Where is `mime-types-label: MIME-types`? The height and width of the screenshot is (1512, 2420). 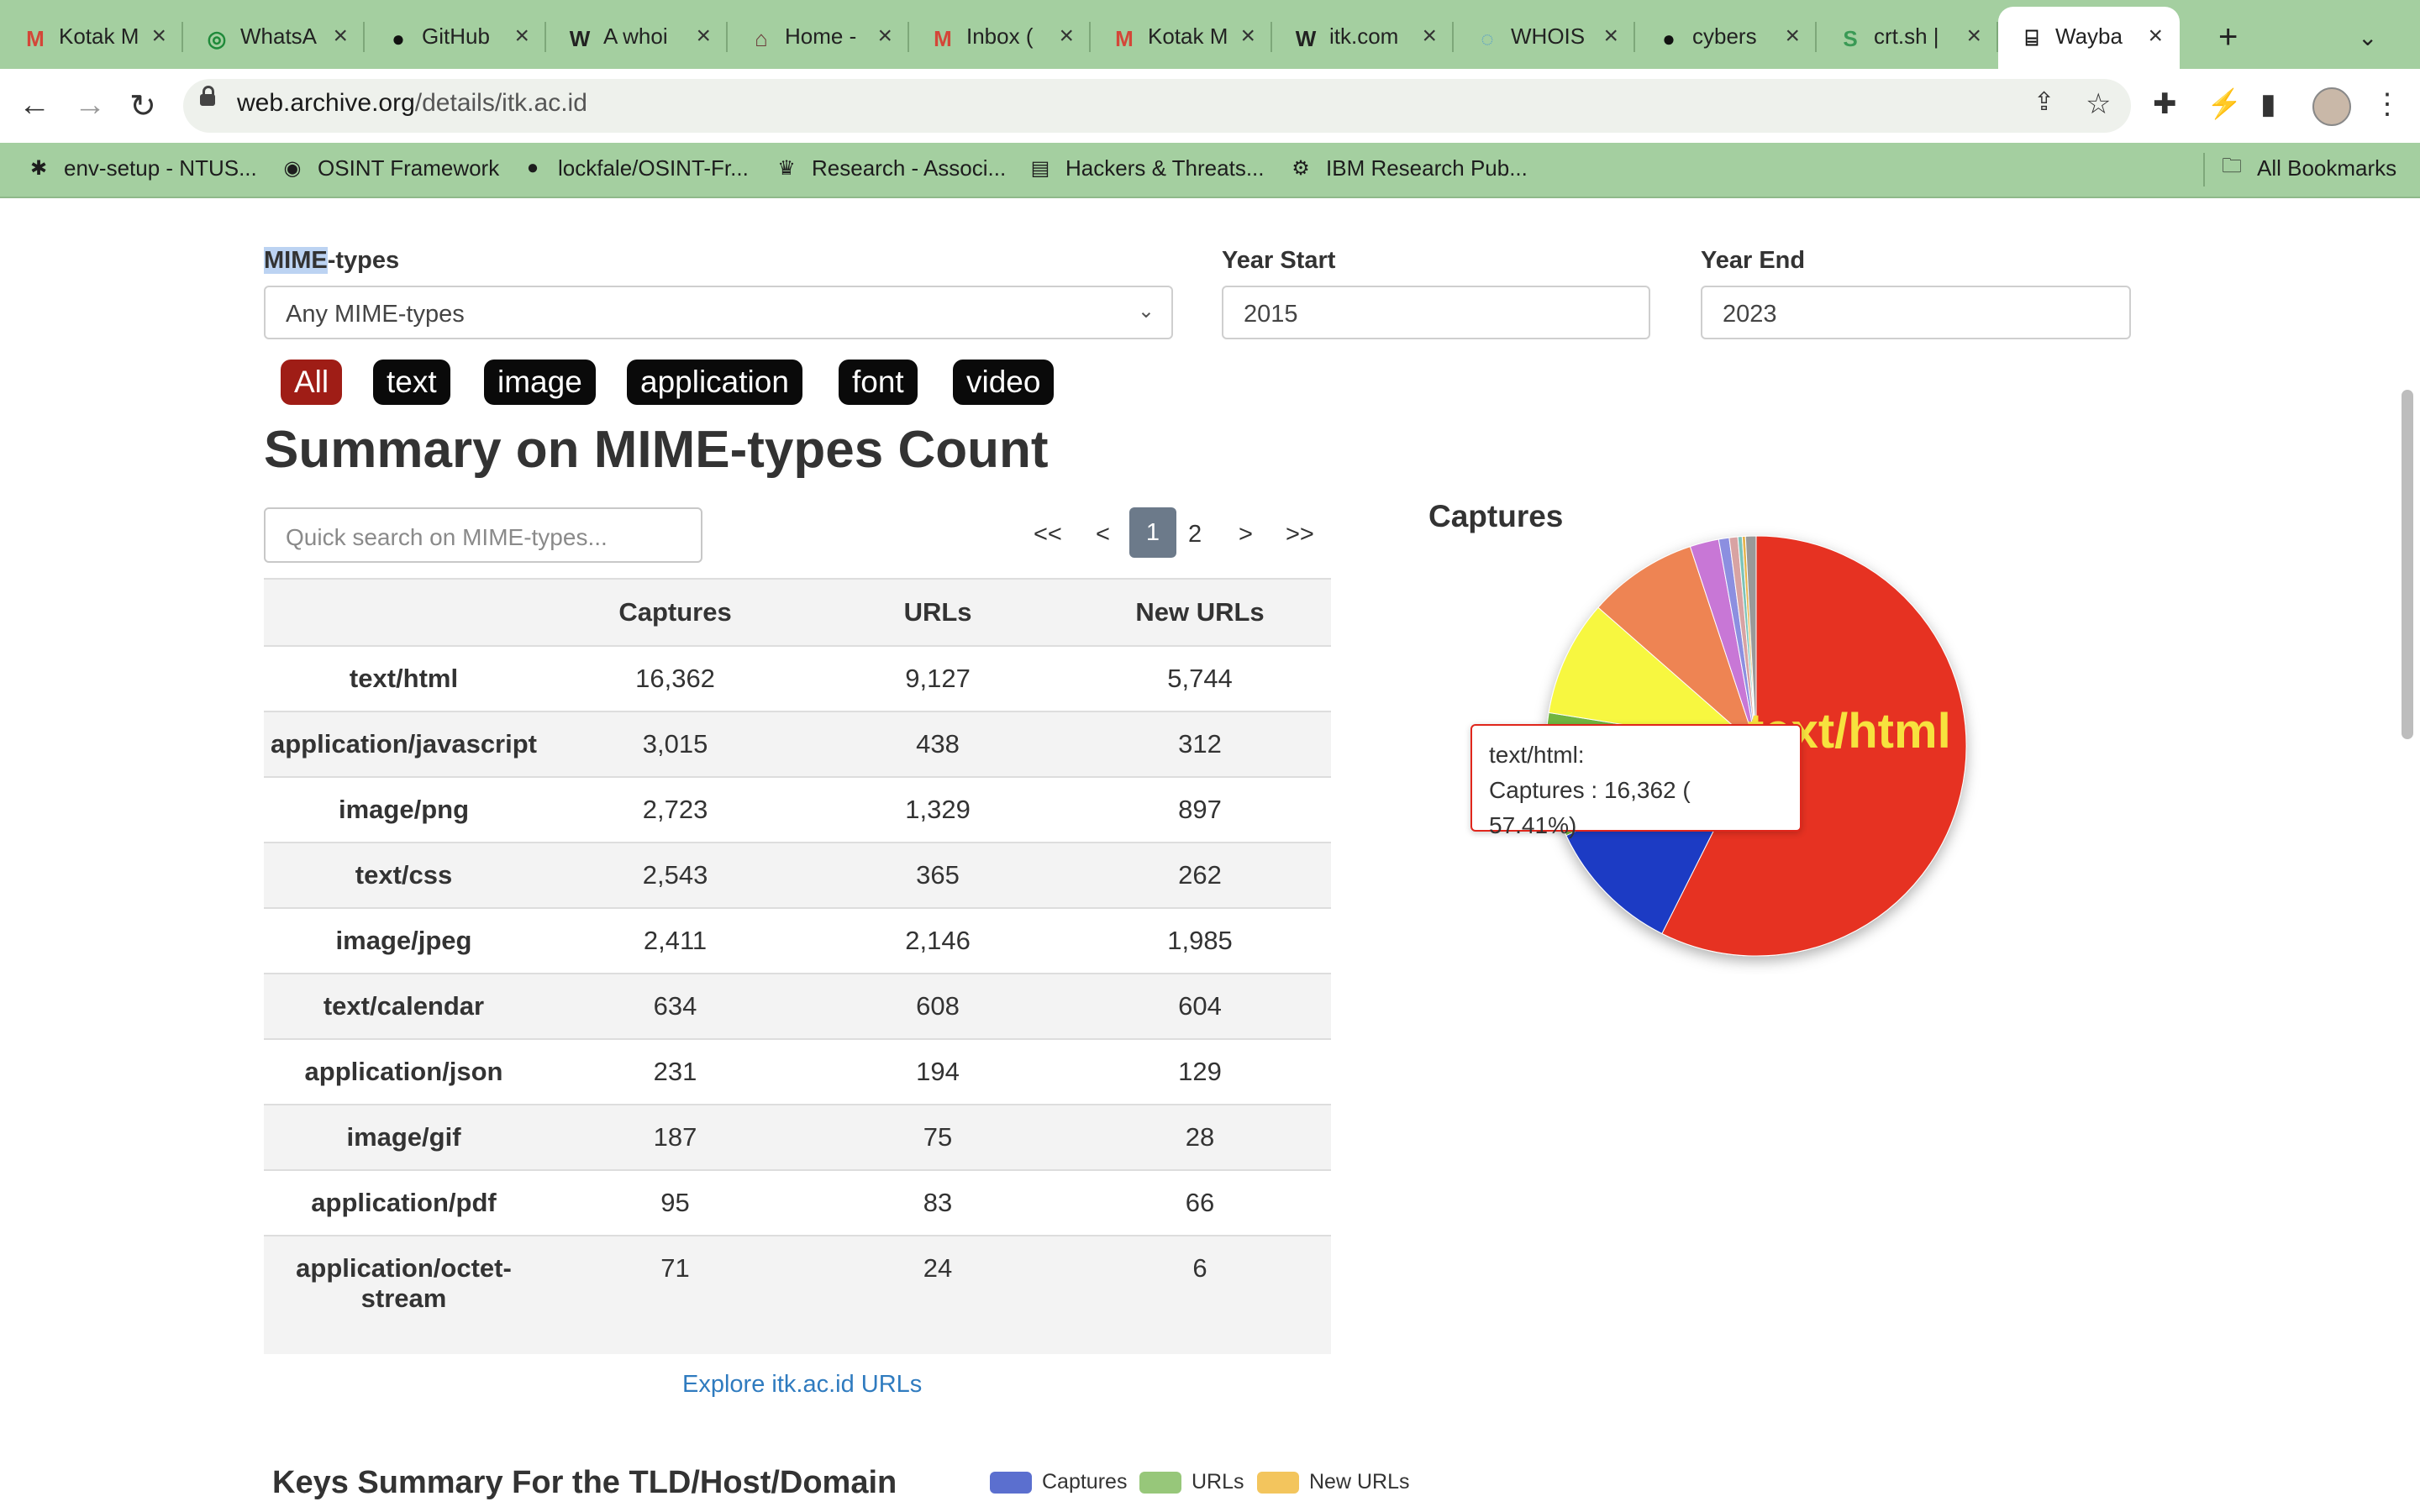
mime-types-label: MIME-types is located at coordinates (331, 261).